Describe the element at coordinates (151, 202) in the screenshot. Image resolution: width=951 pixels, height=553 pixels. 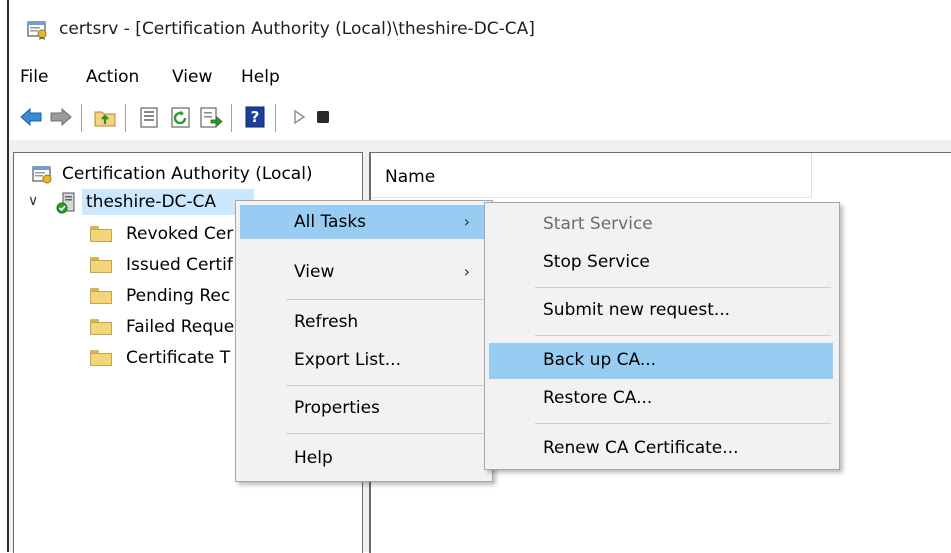
I see `tree-ca-label: theshire-DC-CA` at that location.